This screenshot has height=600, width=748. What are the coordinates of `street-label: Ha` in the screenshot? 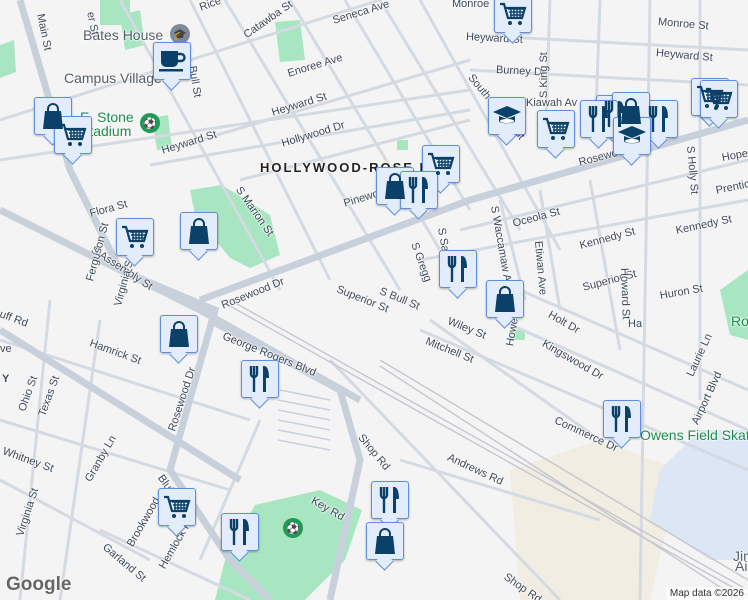 It's located at (635, 324).